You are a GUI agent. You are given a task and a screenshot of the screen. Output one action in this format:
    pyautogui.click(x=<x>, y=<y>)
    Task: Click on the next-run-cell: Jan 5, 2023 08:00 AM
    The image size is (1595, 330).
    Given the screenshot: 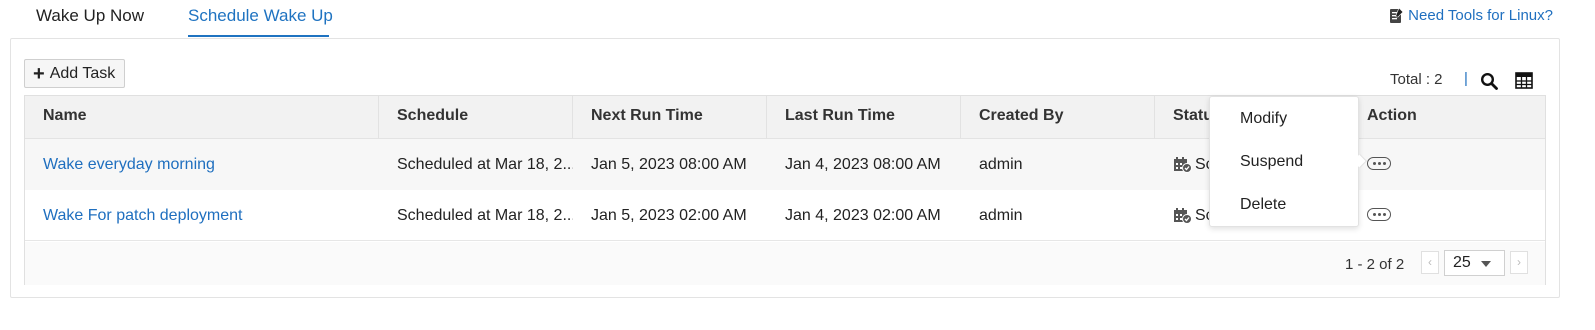 What is the action you would take?
    pyautogui.click(x=669, y=164)
    